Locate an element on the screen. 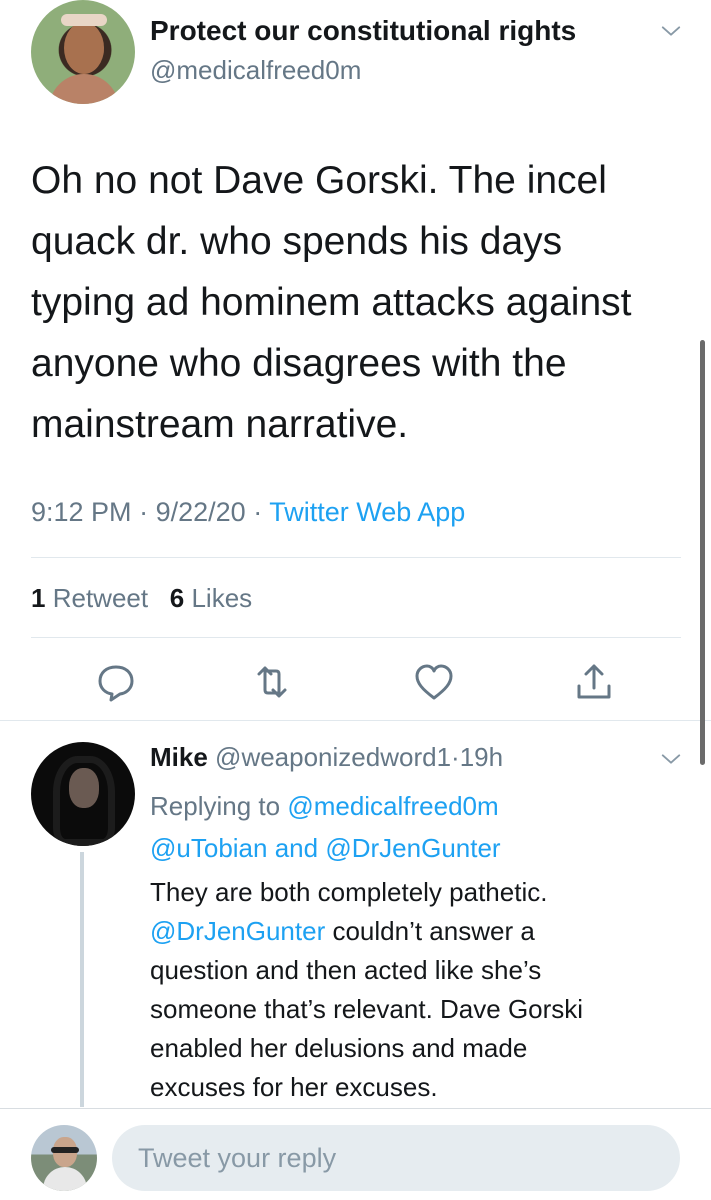 Image resolution: width=711 pixels, height=1200 pixels. heart-icon is located at coordinates (434, 682).